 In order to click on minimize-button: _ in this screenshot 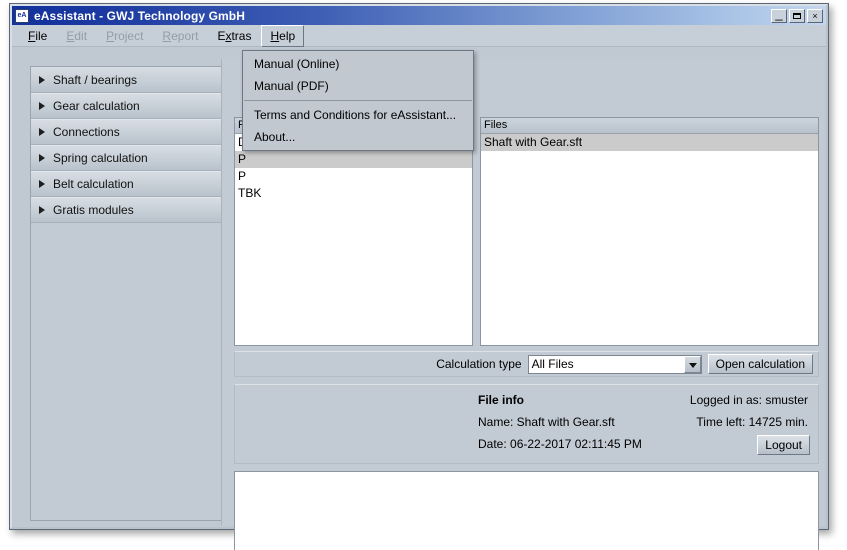, I will do `click(779, 14)`.